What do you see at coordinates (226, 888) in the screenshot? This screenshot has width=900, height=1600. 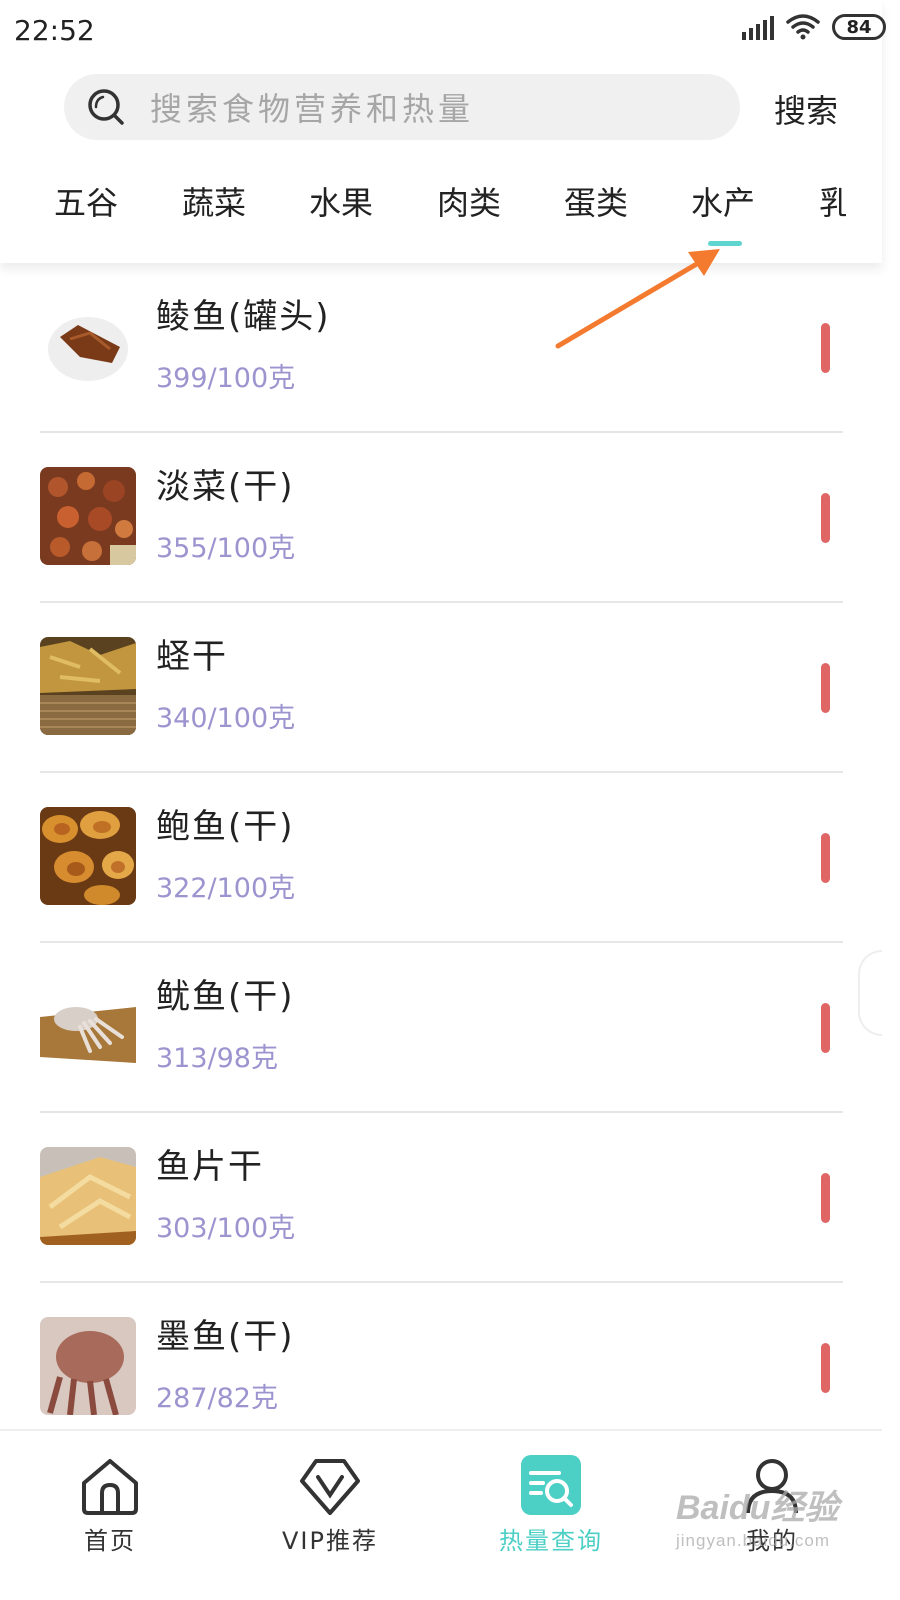 I see `food-calories: 322/100克` at bounding box center [226, 888].